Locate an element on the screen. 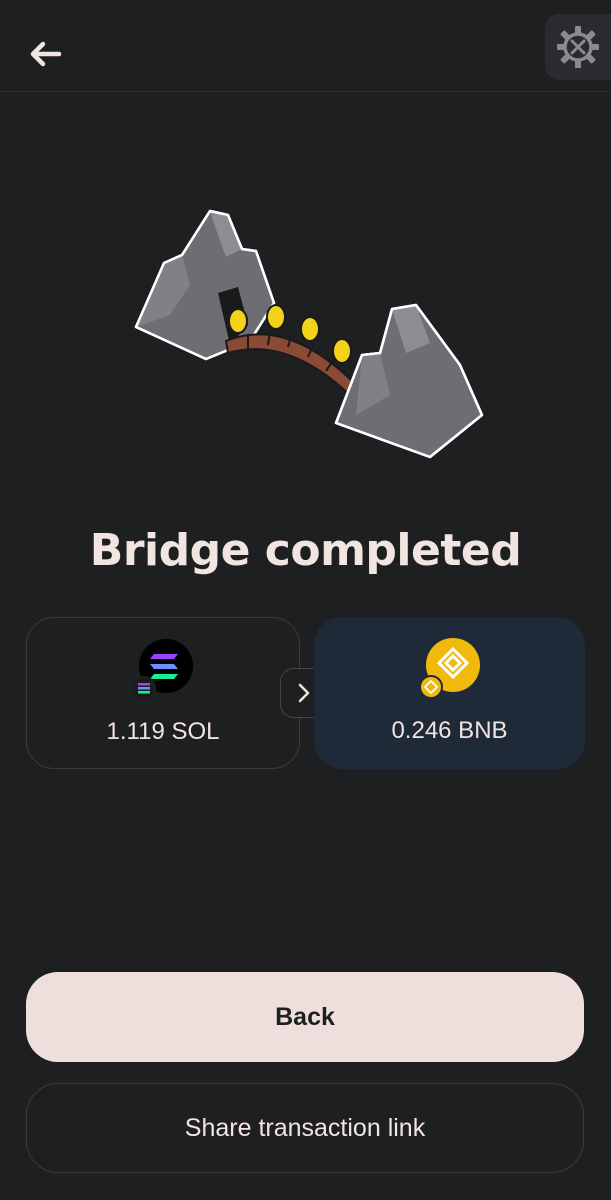  to-token-card: 0.246 BNB is located at coordinates (449, 693).